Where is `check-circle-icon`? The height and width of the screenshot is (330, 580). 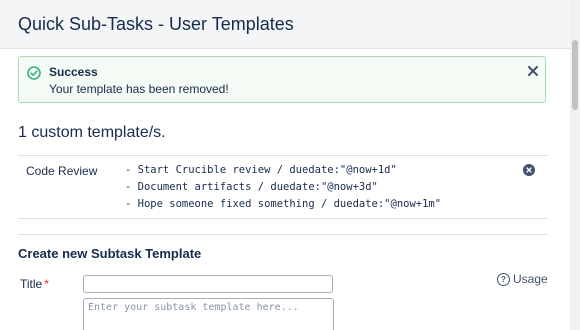
check-circle-icon is located at coordinates (34, 73).